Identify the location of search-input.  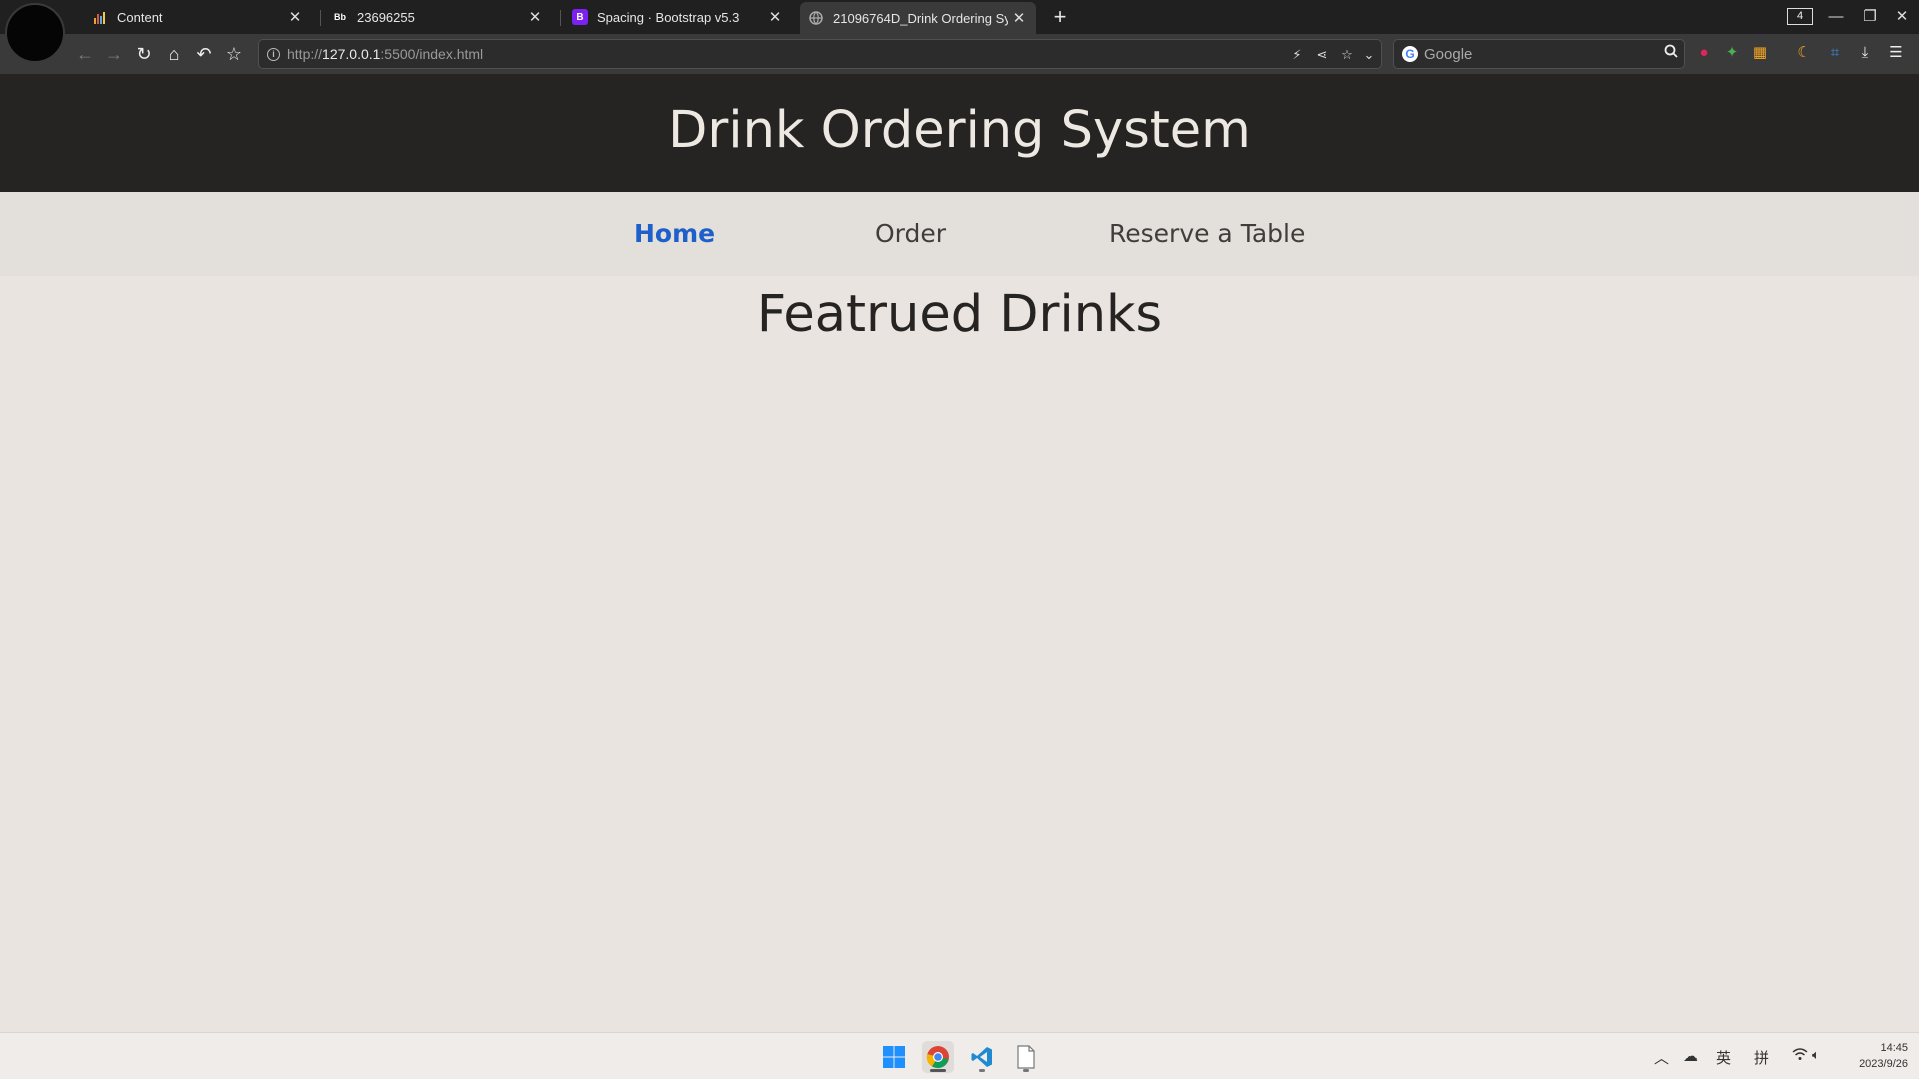
(1536, 54).